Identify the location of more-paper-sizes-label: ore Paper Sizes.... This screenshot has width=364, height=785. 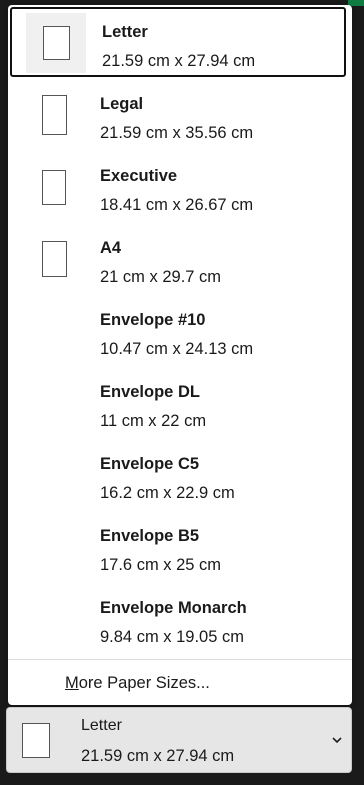
(144, 683).